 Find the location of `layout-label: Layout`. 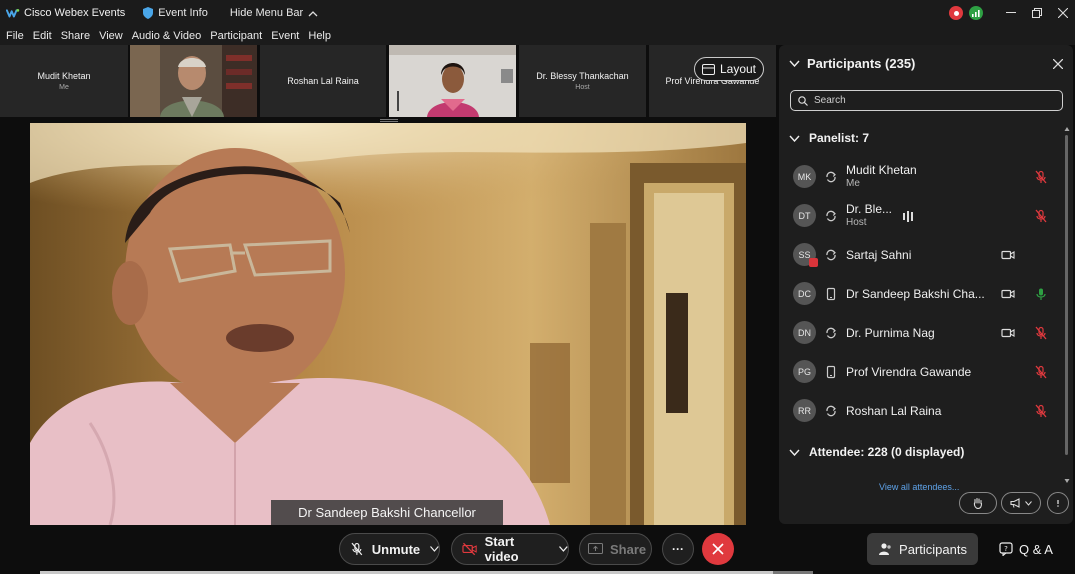

layout-label: Layout is located at coordinates (738, 69).